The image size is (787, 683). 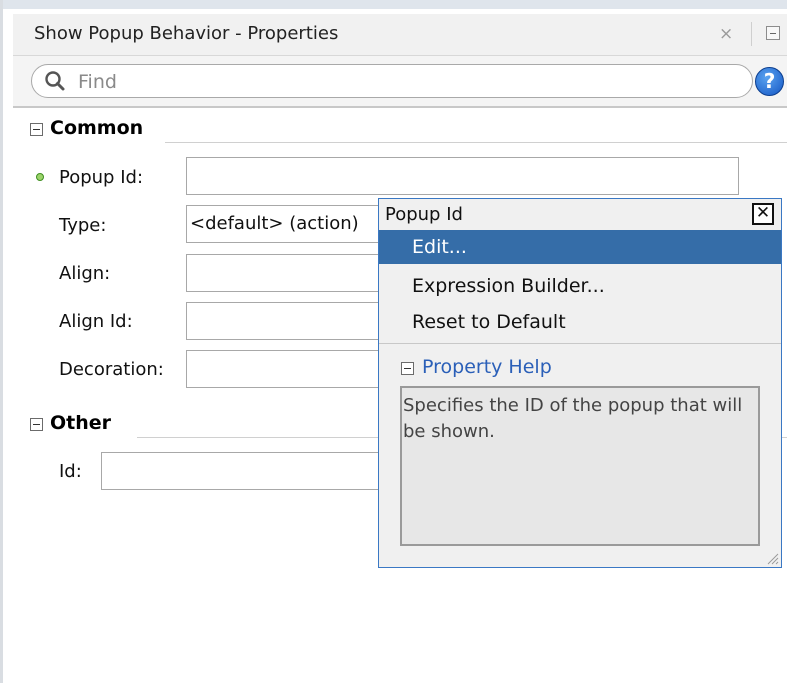 What do you see at coordinates (70, 471) in the screenshot?
I see `id-label: Id:` at bounding box center [70, 471].